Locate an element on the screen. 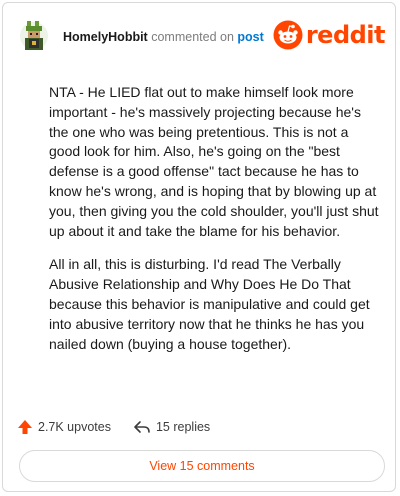 The width and height of the screenshot is (400, 496). replies-button: 15 replies is located at coordinates (171, 427).